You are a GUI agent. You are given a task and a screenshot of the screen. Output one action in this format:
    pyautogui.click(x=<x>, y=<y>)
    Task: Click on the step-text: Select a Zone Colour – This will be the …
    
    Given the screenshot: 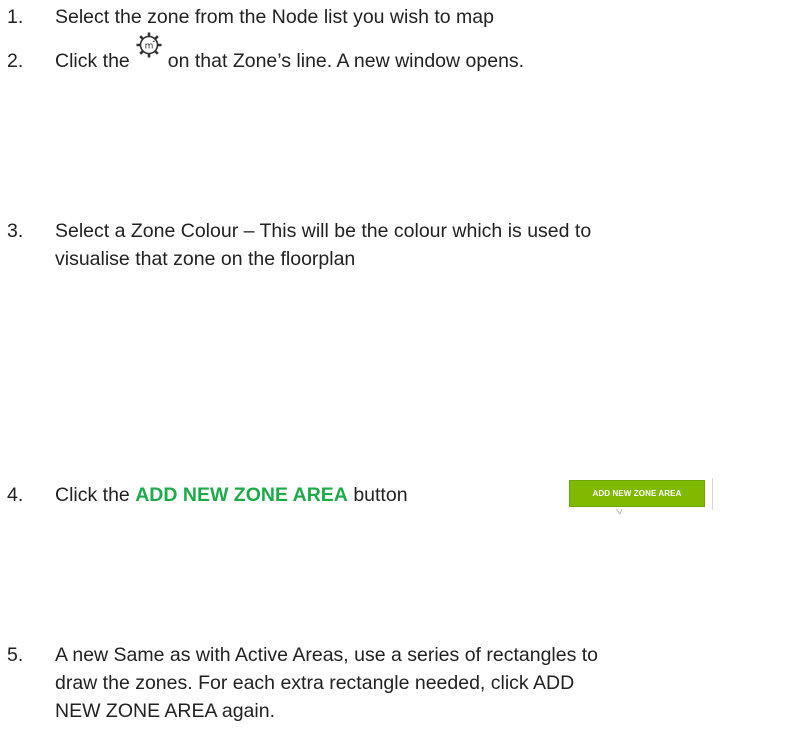 What is the action you would take?
    pyautogui.click(x=323, y=231)
    